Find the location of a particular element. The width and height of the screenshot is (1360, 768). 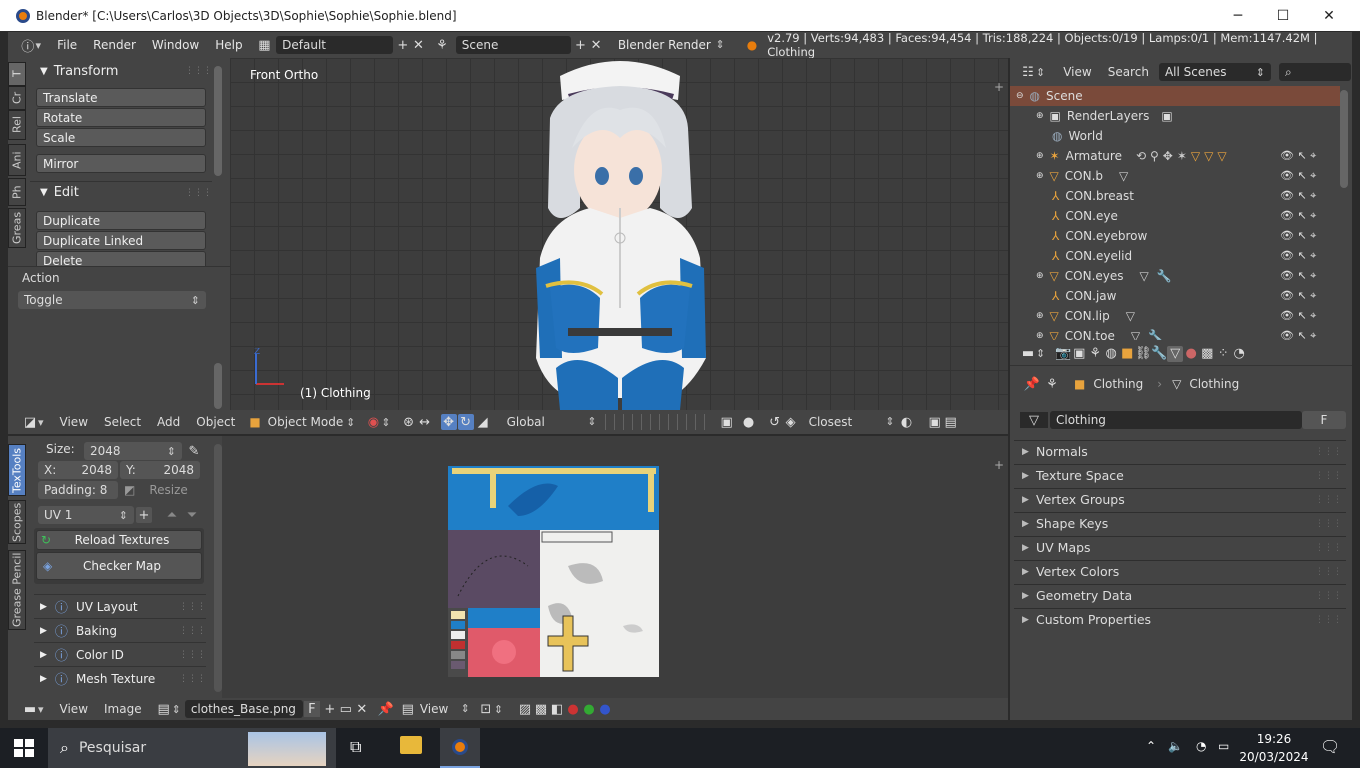

add-uv-icon: + is located at coordinates (144, 515).